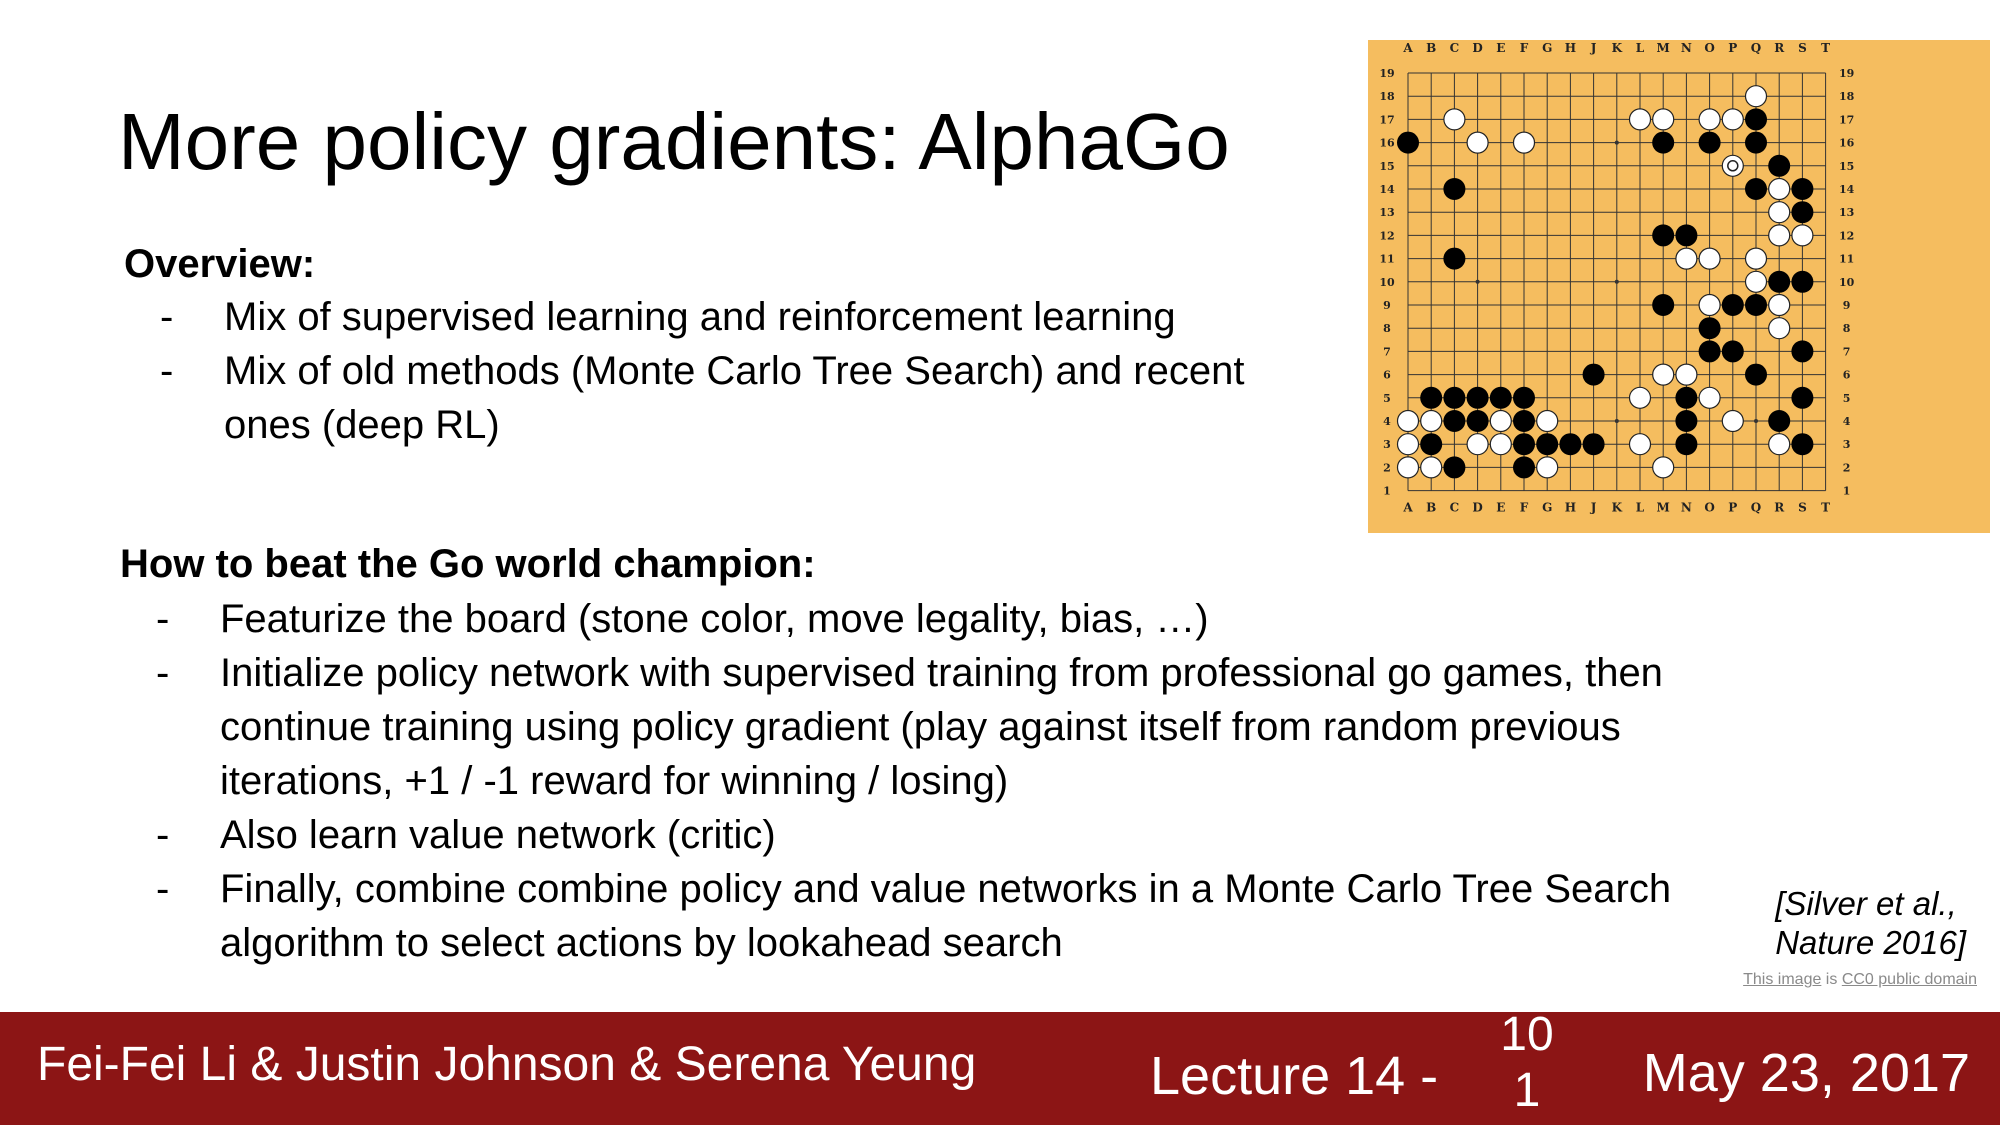  I want to click on row-label: 2, so click(1847, 467).